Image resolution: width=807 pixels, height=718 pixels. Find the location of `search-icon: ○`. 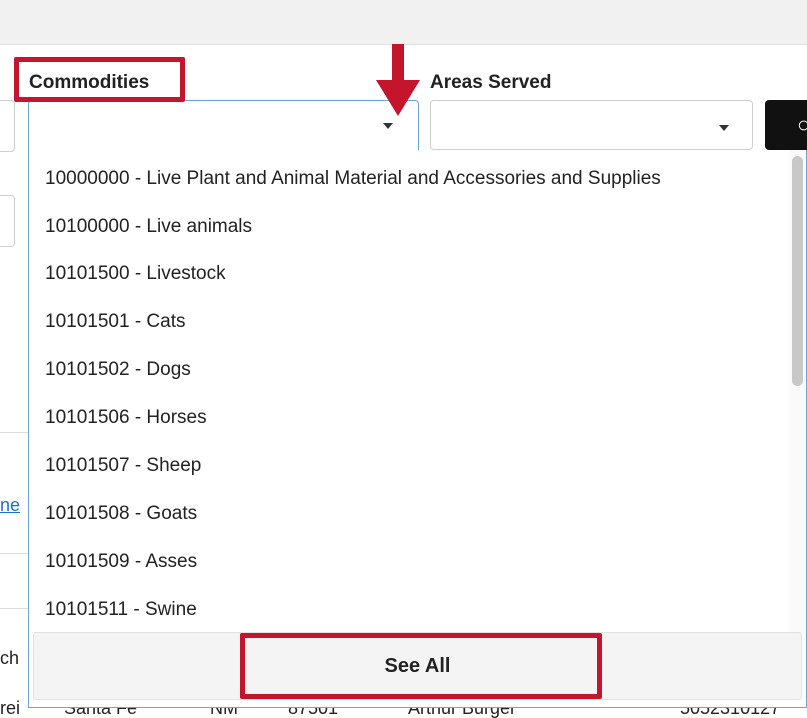

search-icon: ○ is located at coordinates (802, 124).